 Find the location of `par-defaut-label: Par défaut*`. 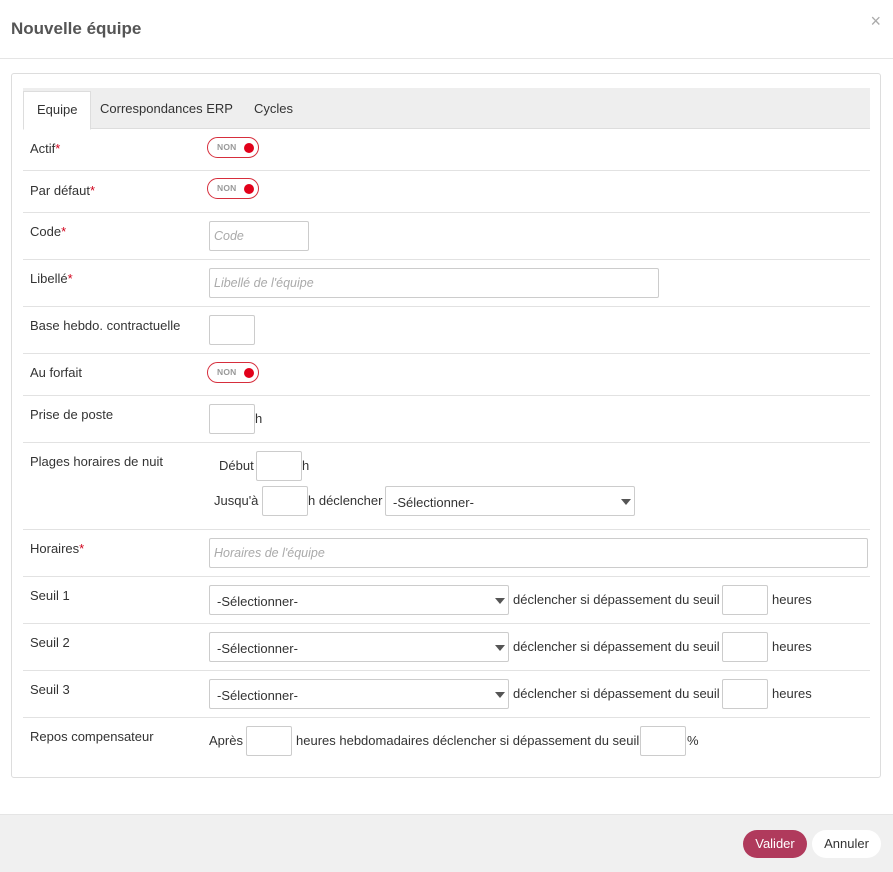

par-defaut-label: Par défaut* is located at coordinates (63, 190).